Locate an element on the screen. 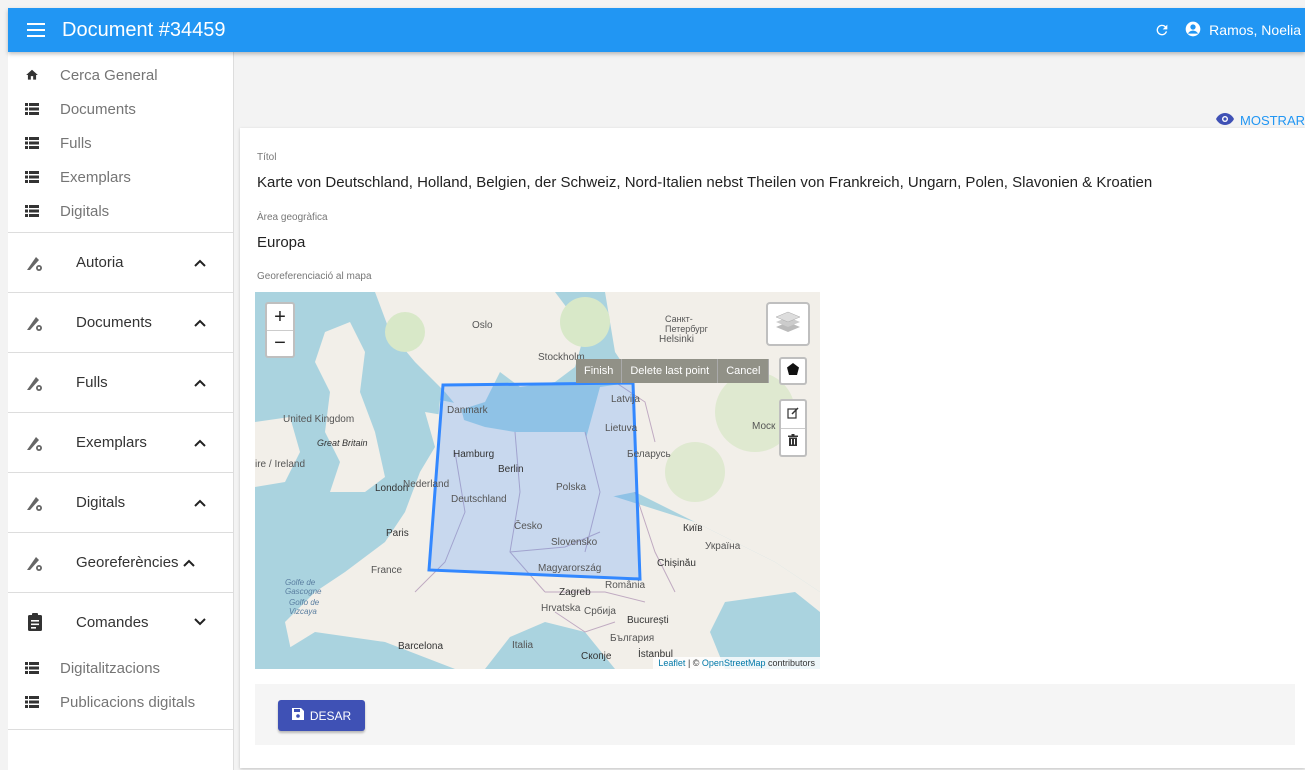 This screenshot has width=1305, height=770. draw-actions: Finish Delete last point Cancel is located at coordinates (673, 371).